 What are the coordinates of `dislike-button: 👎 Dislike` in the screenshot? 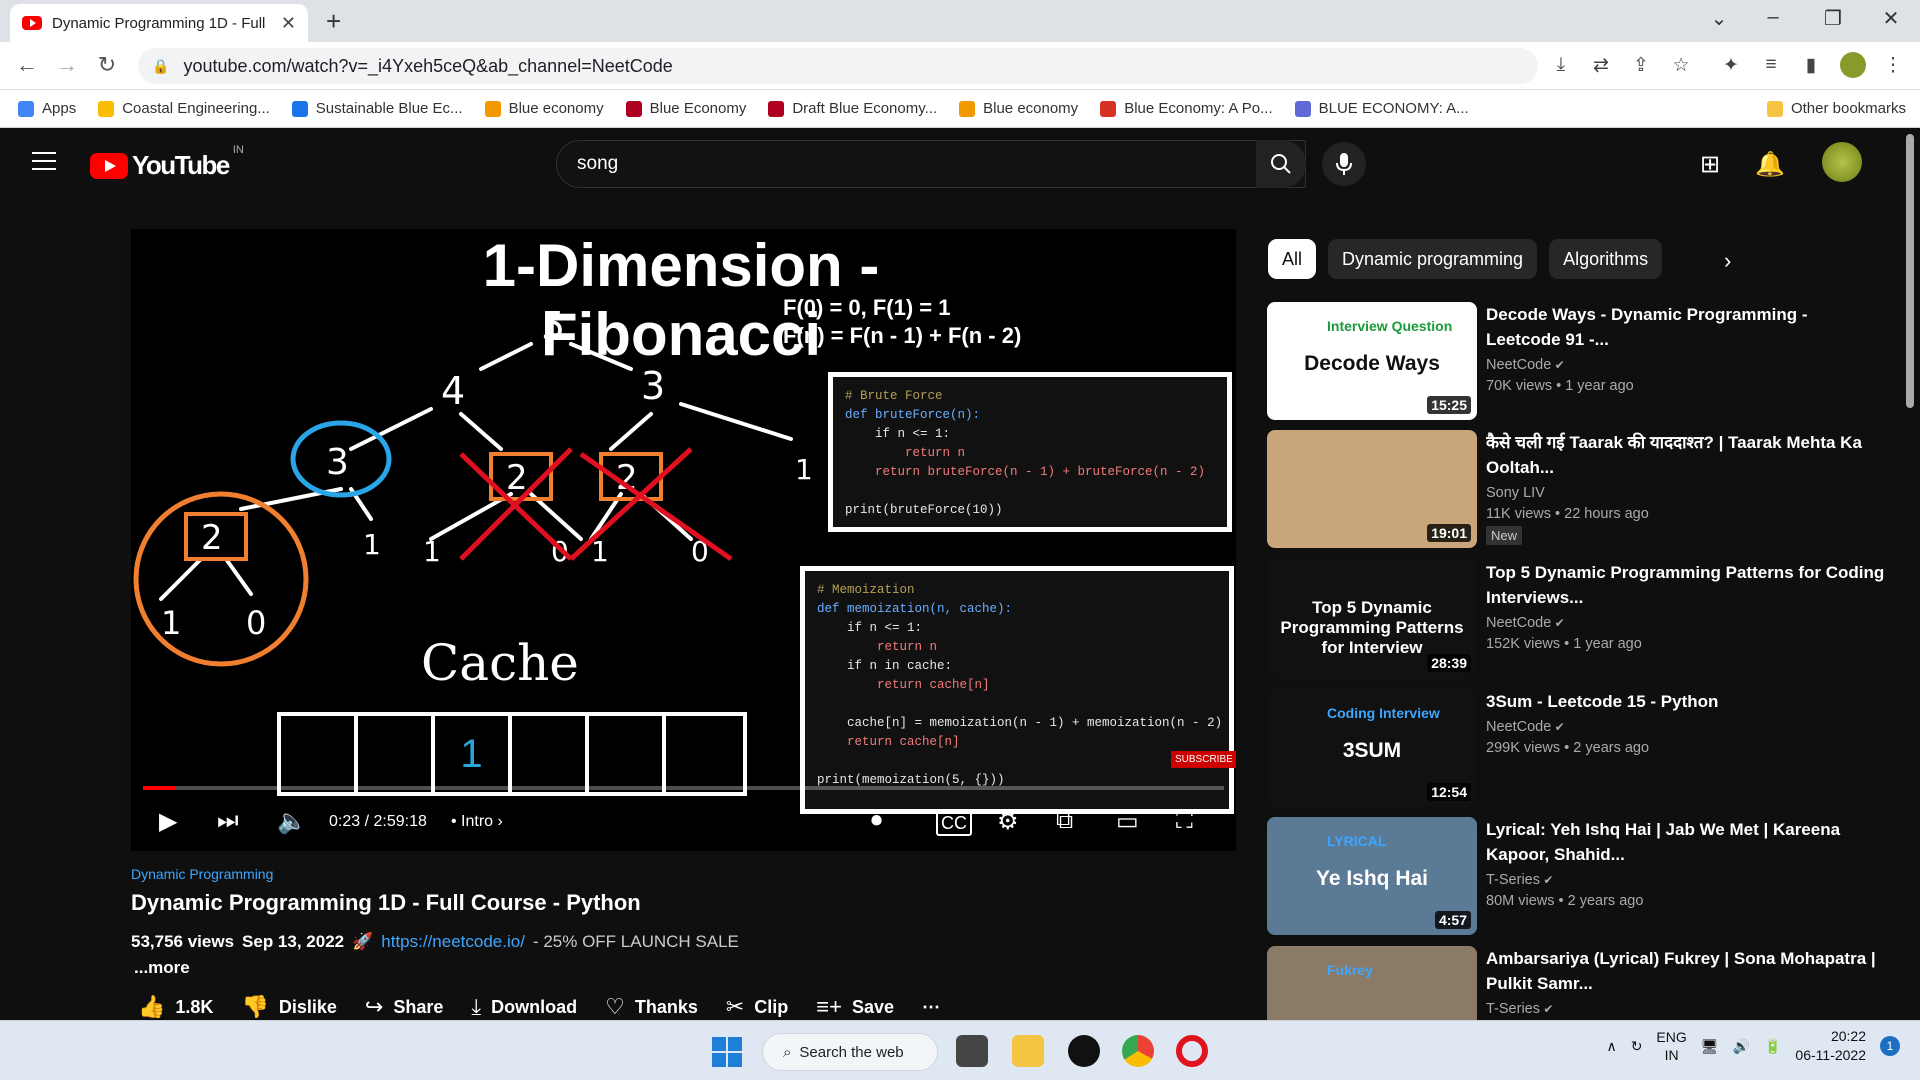 It's located at (288, 1007).